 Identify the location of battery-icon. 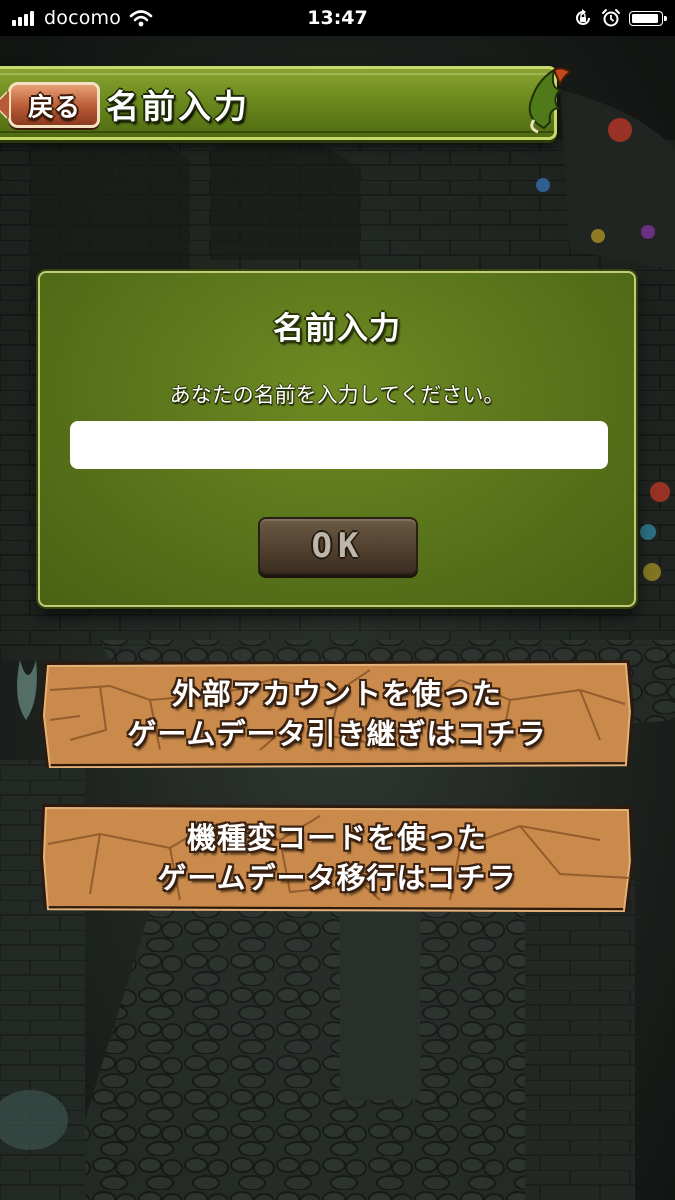
(648, 18).